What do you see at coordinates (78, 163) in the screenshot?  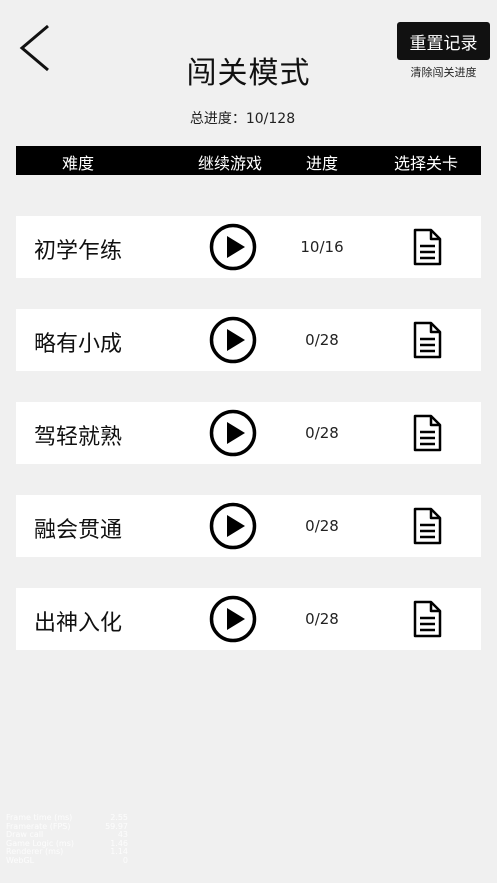 I see `header-difficulty: 难度` at bounding box center [78, 163].